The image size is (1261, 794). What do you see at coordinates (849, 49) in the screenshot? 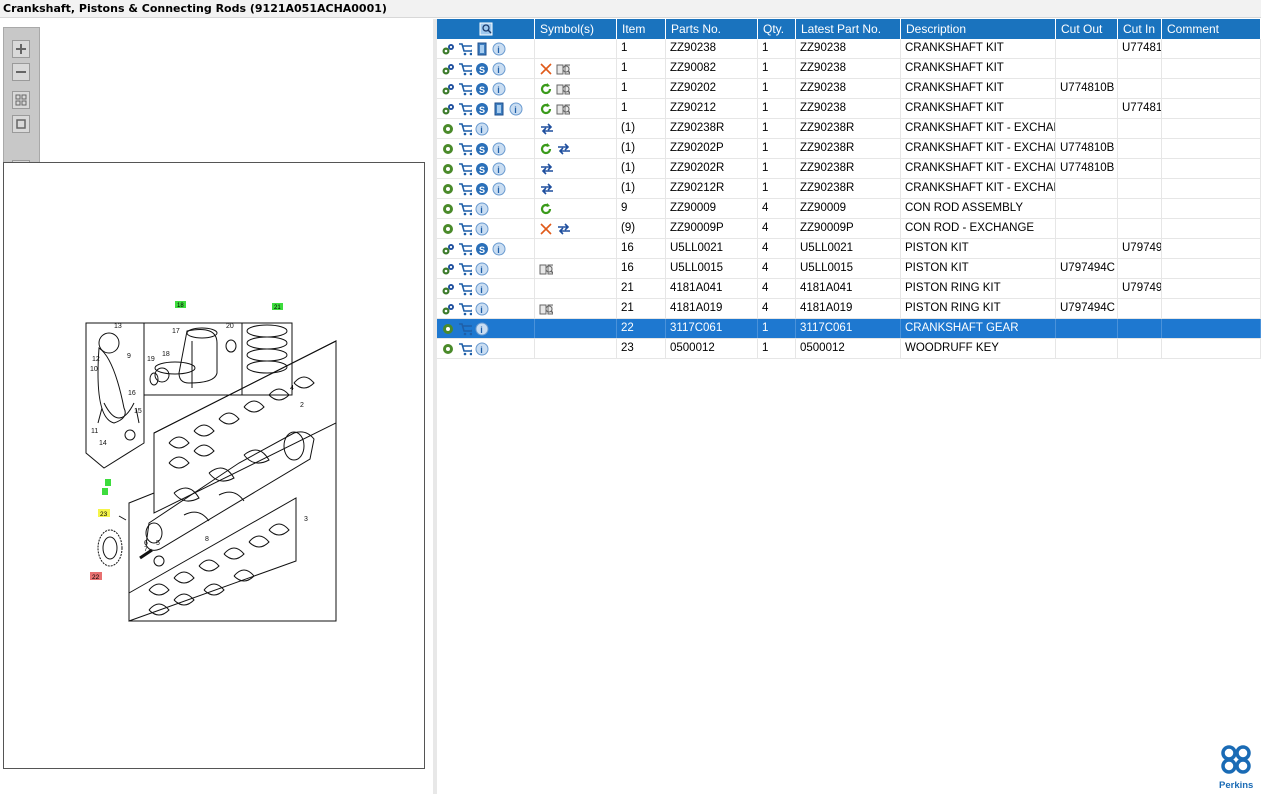
I see `table-row: i 1 ZZ90238 1 ZZ90238 CRANKSHAFT KIT U77481` at bounding box center [849, 49].